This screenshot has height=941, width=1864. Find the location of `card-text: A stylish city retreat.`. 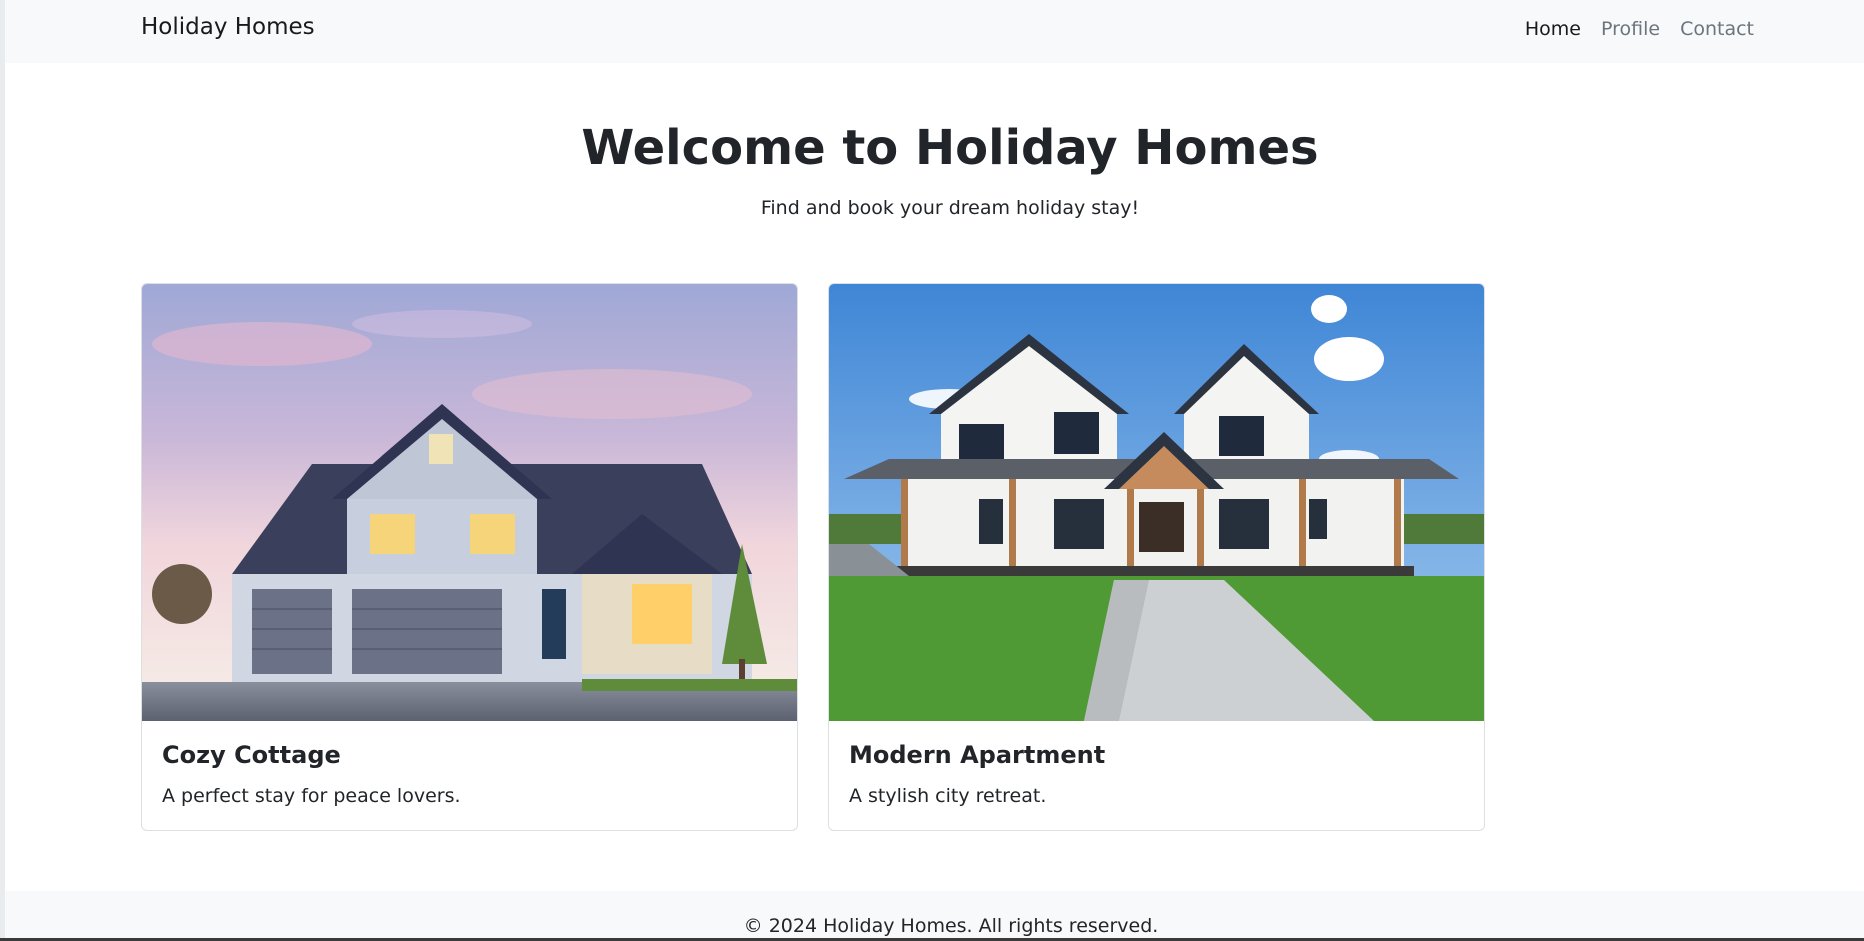

card-text: A stylish city retreat. is located at coordinates (948, 796).